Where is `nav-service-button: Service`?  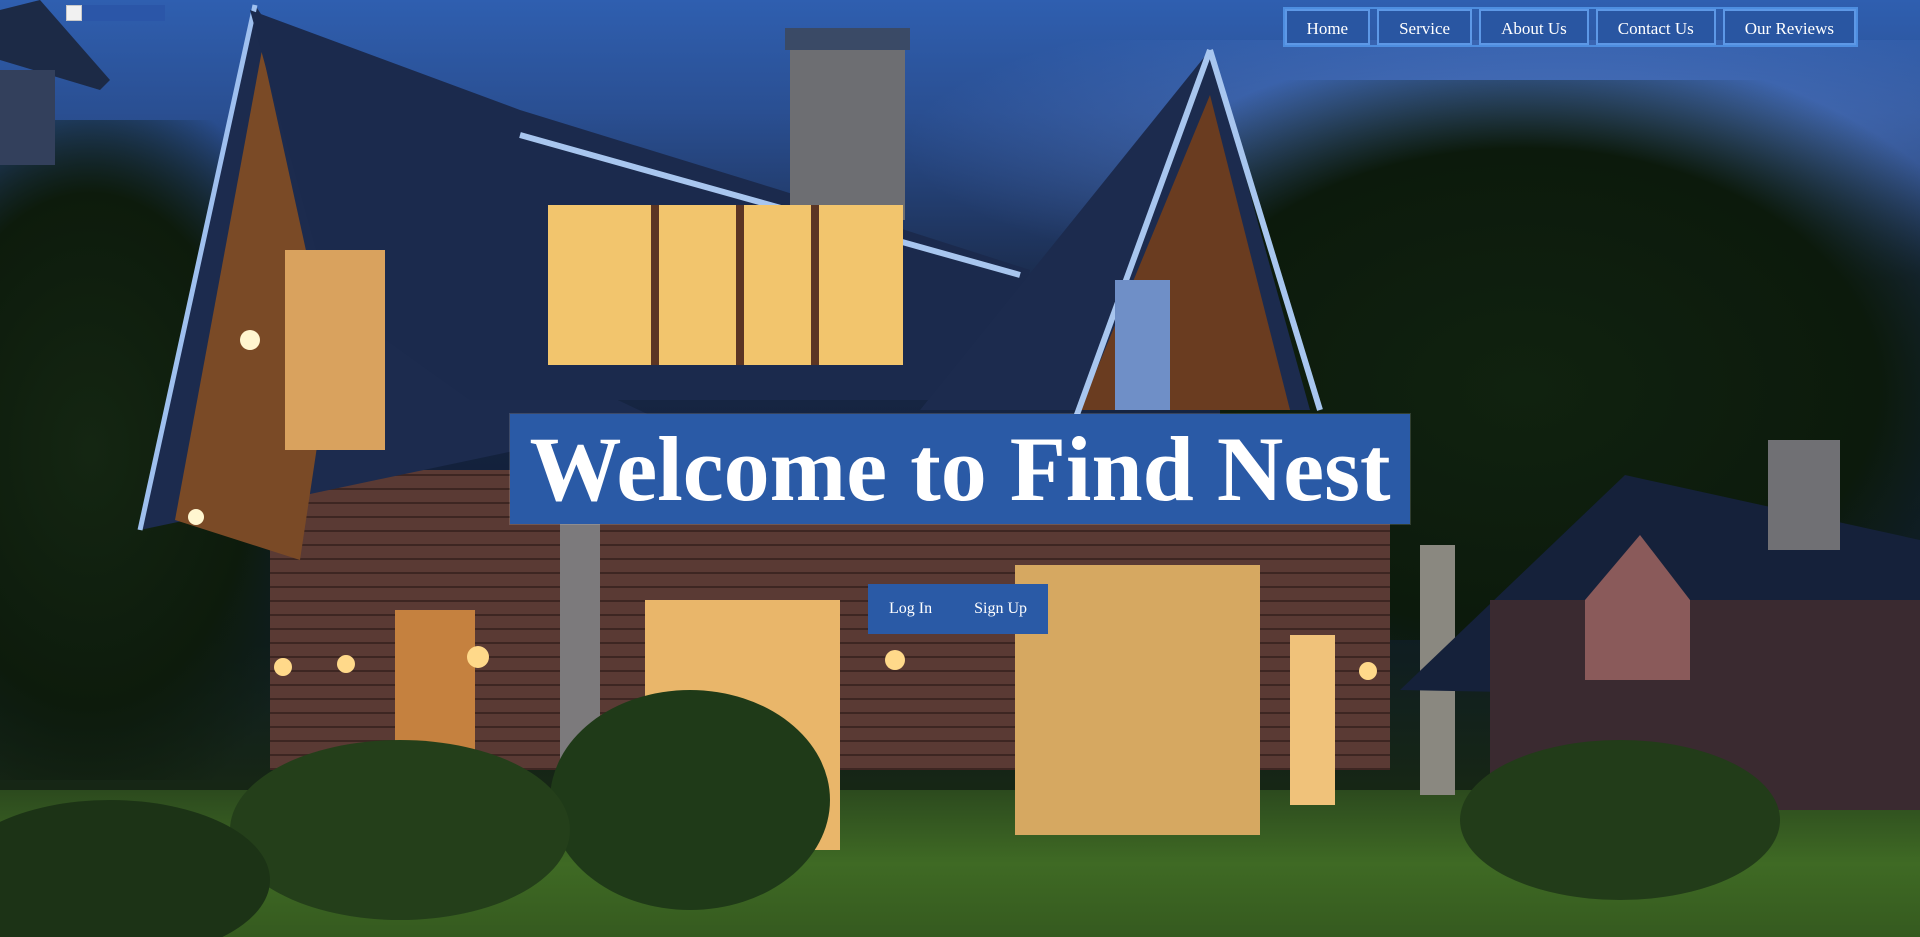 nav-service-button: Service is located at coordinates (1425, 27).